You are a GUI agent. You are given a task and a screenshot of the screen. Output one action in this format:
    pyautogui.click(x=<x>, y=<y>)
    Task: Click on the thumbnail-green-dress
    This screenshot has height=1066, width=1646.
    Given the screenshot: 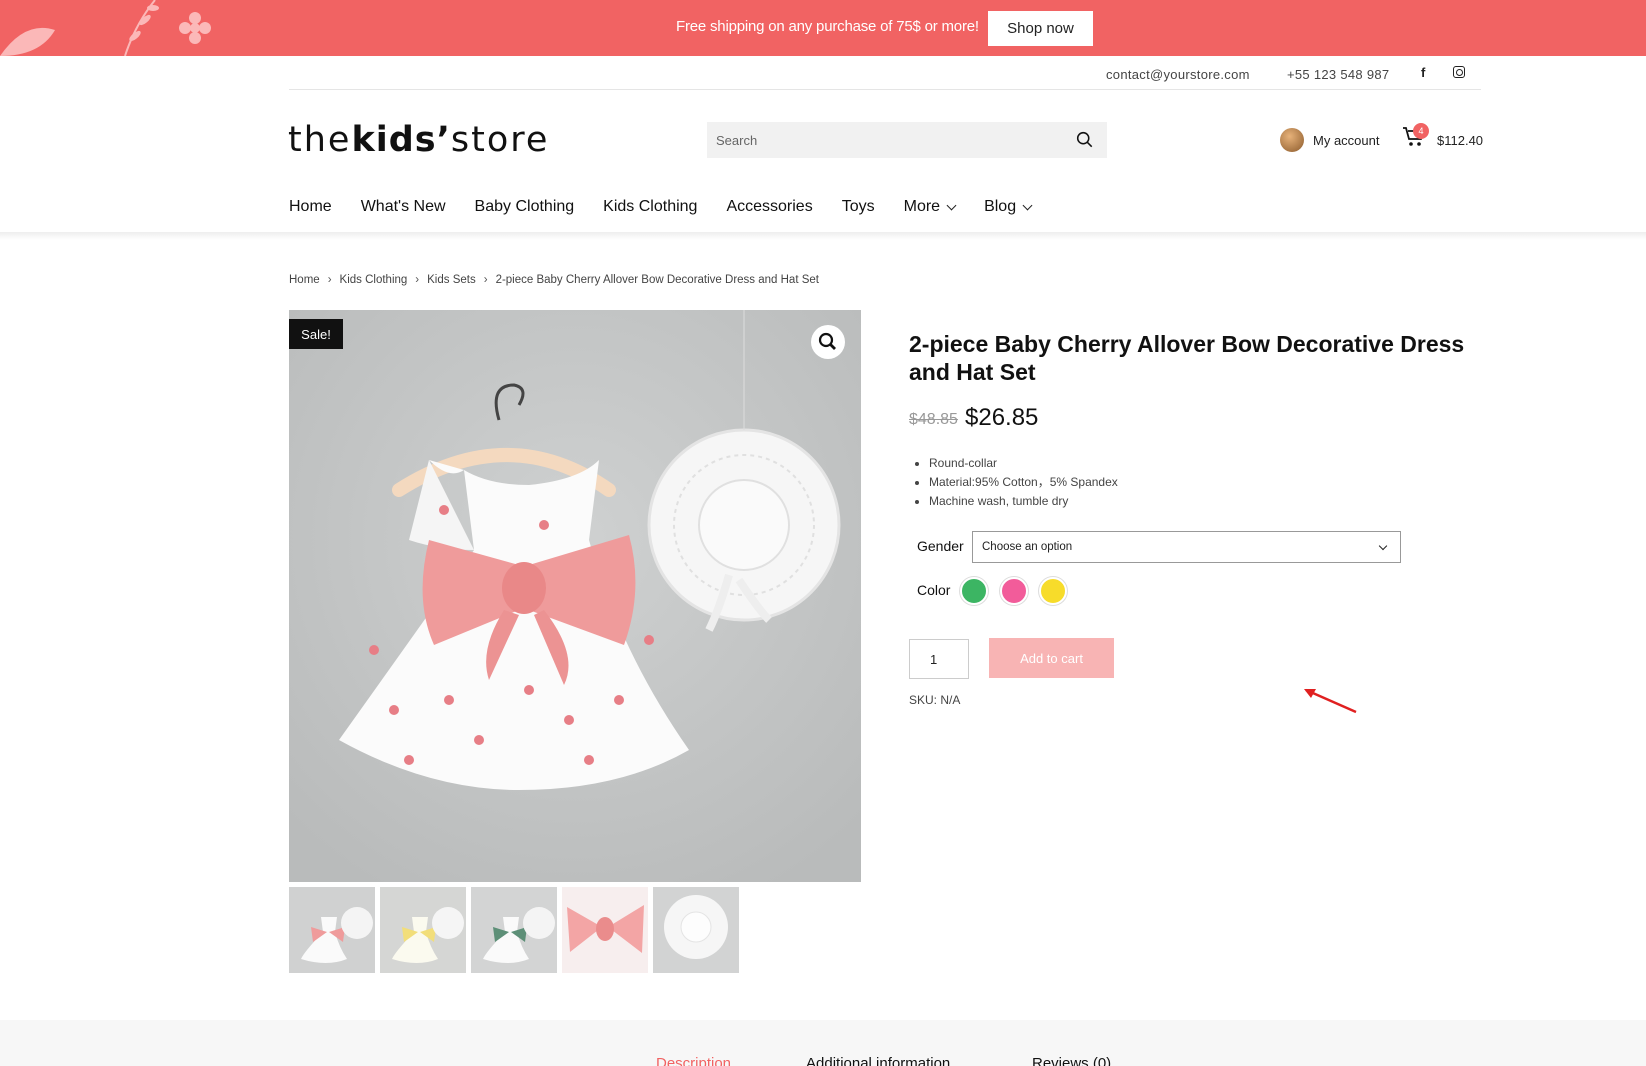 What is the action you would take?
    pyautogui.click(x=514, y=930)
    